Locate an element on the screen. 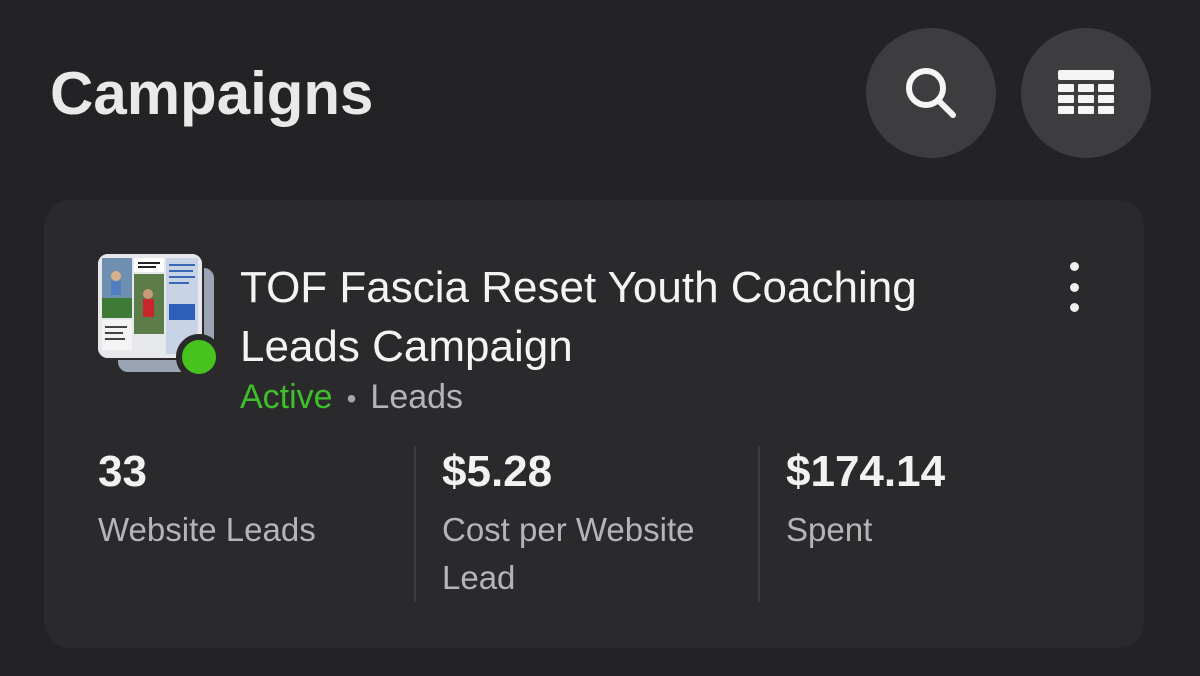 The image size is (1200, 676). campaign-thumbnail is located at coordinates (159, 316).